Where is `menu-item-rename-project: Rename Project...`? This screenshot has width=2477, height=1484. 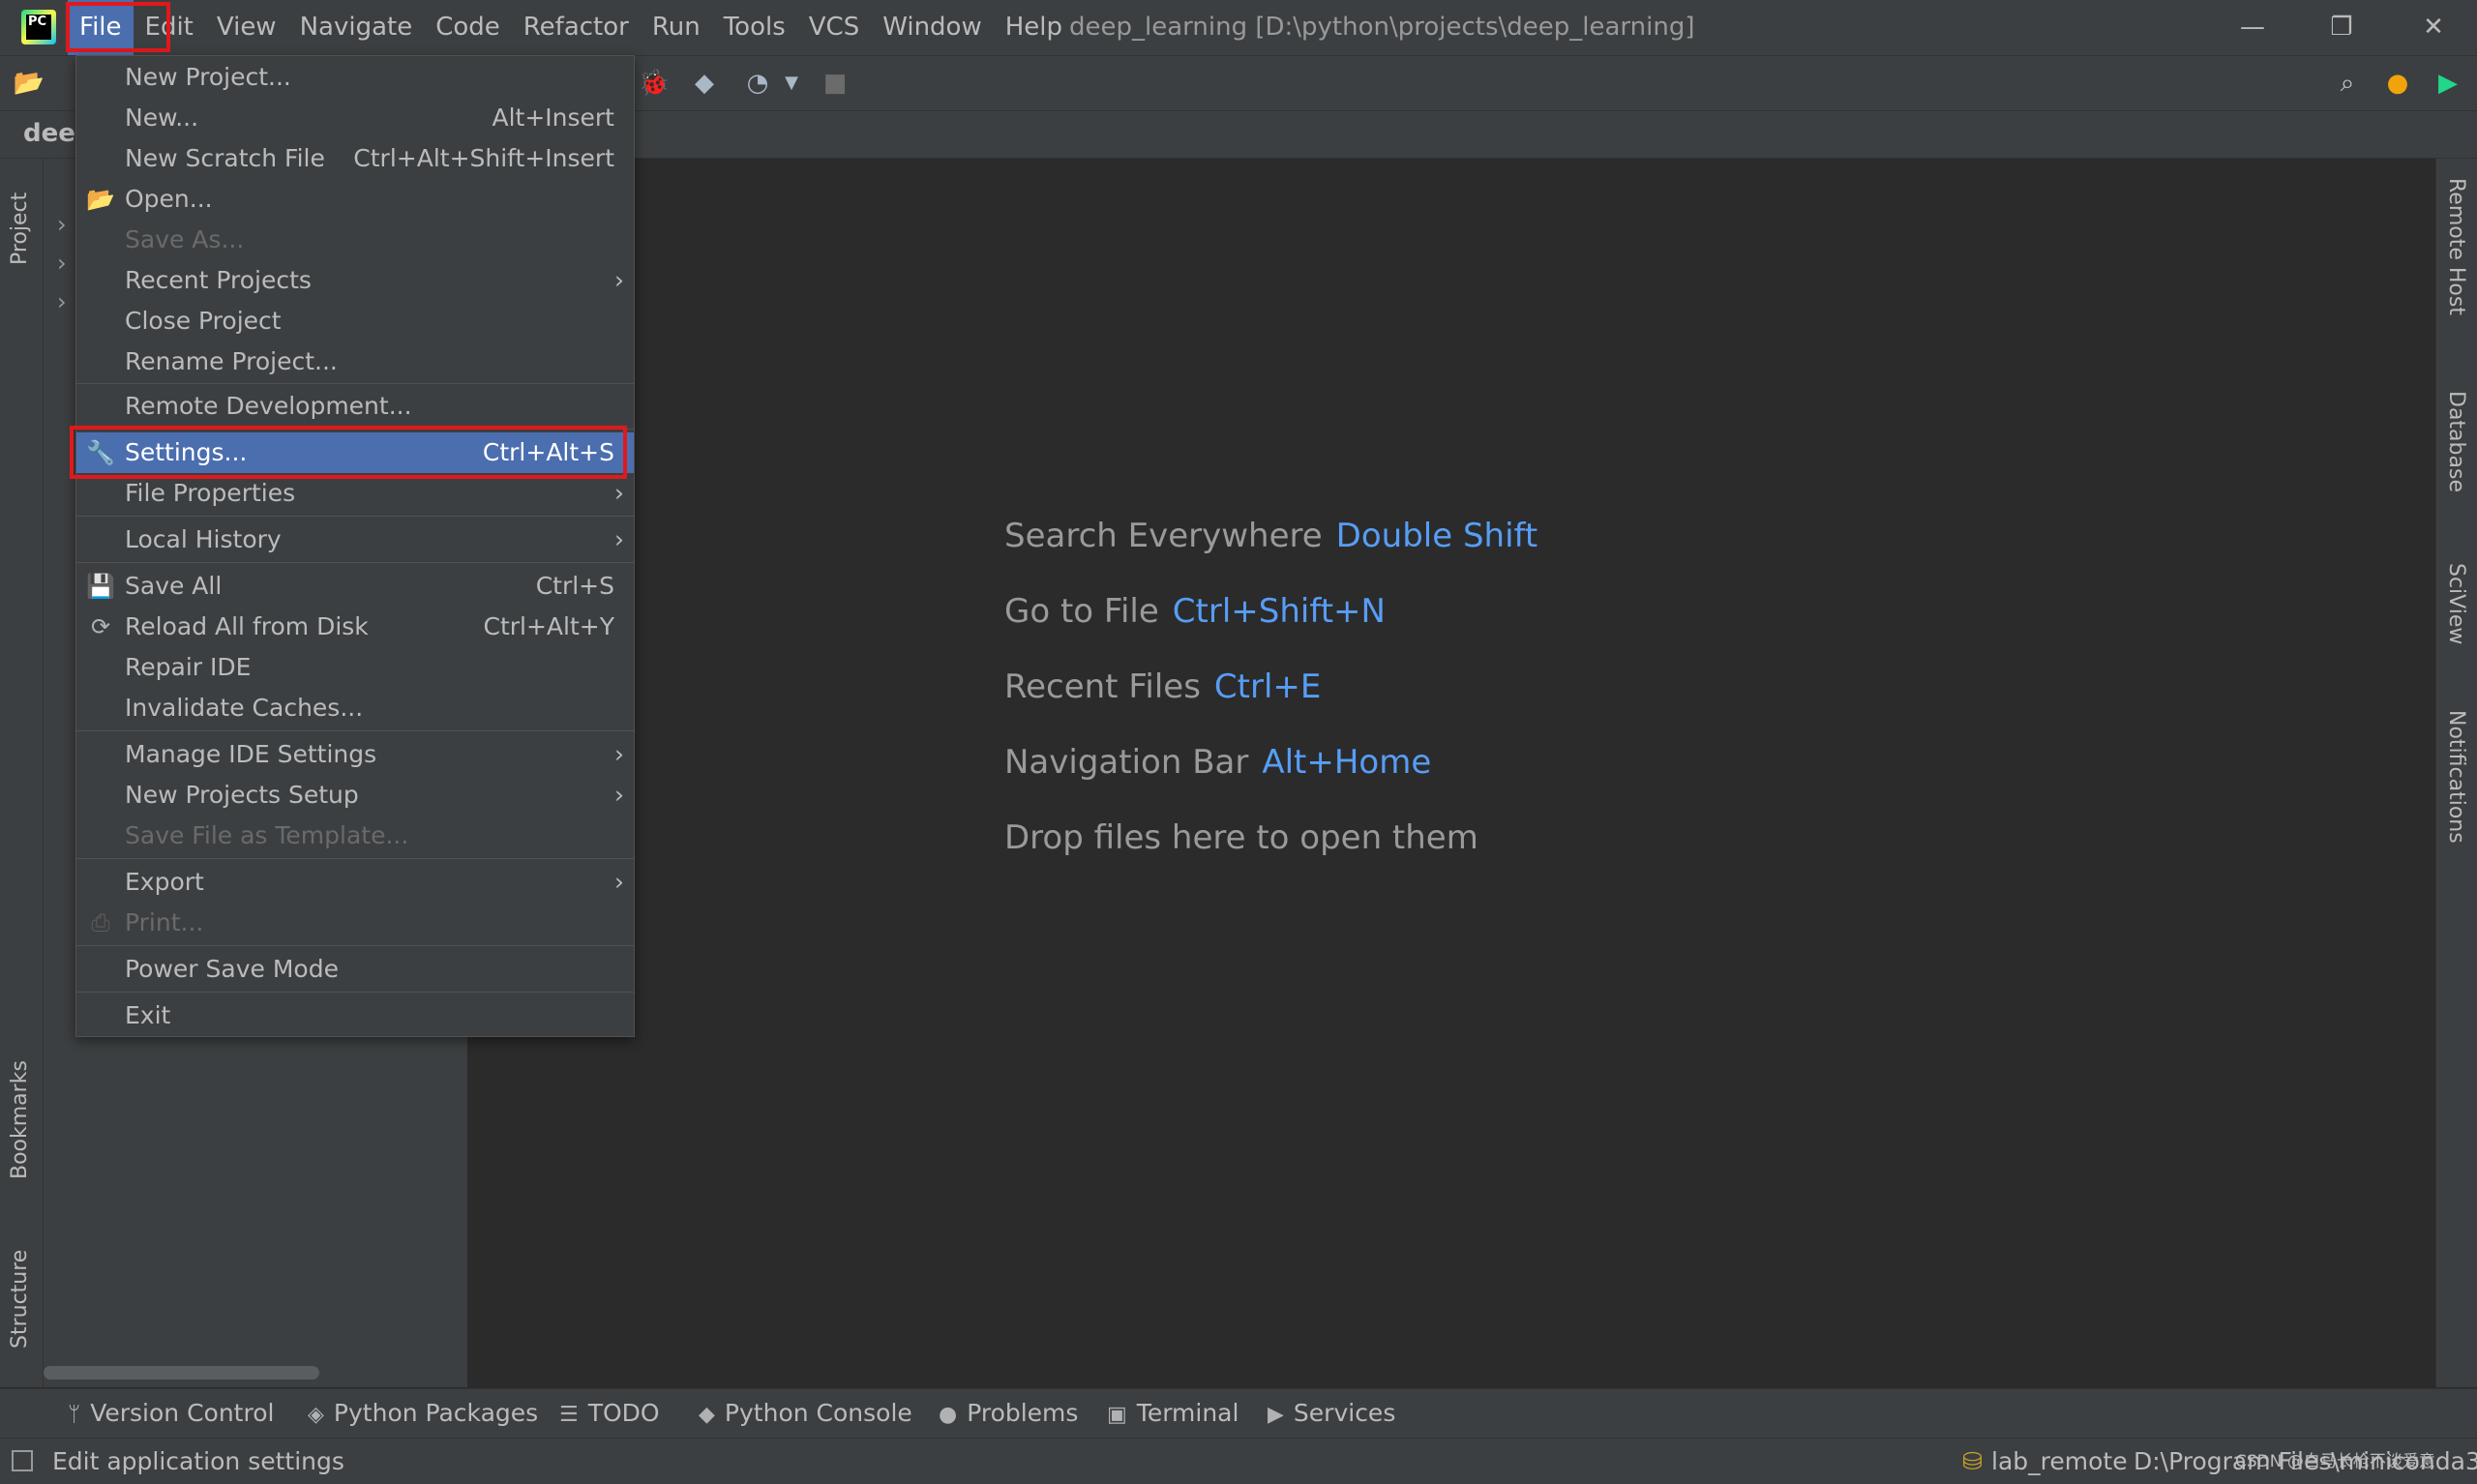
menu-item-rename-project: Rename Project... is located at coordinates (355, 361).